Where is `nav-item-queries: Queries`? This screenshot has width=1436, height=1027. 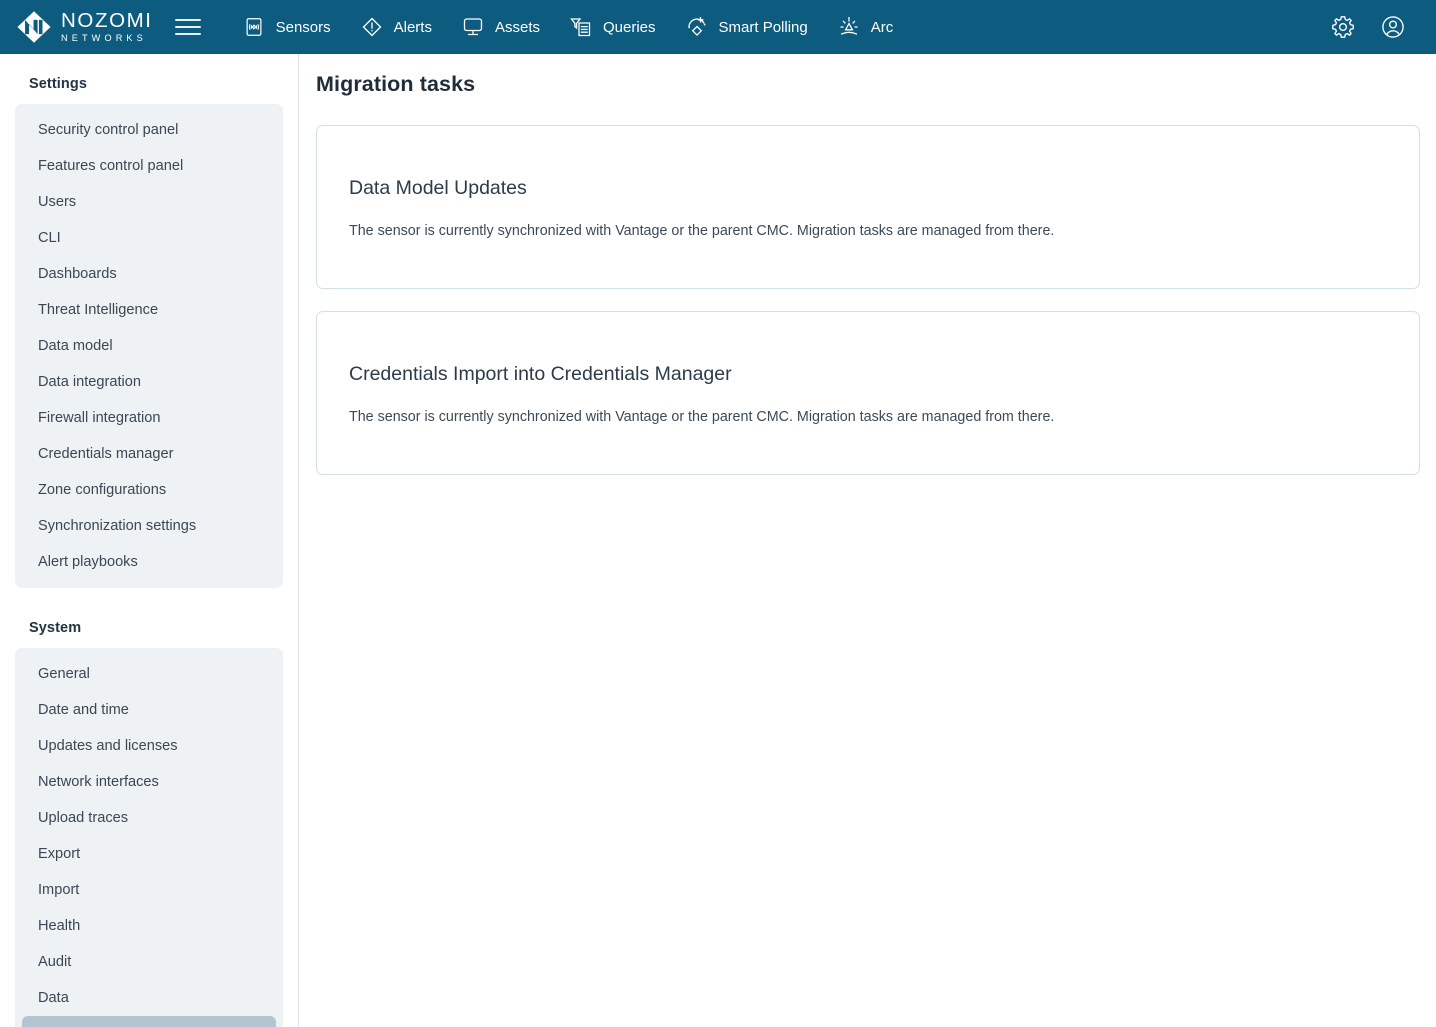 nav-item-queries: Queries is located at coordinates (612, 27).